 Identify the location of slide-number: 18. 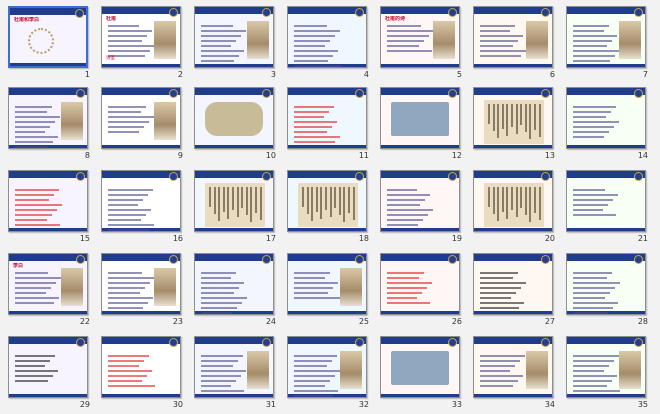
(363, 238).